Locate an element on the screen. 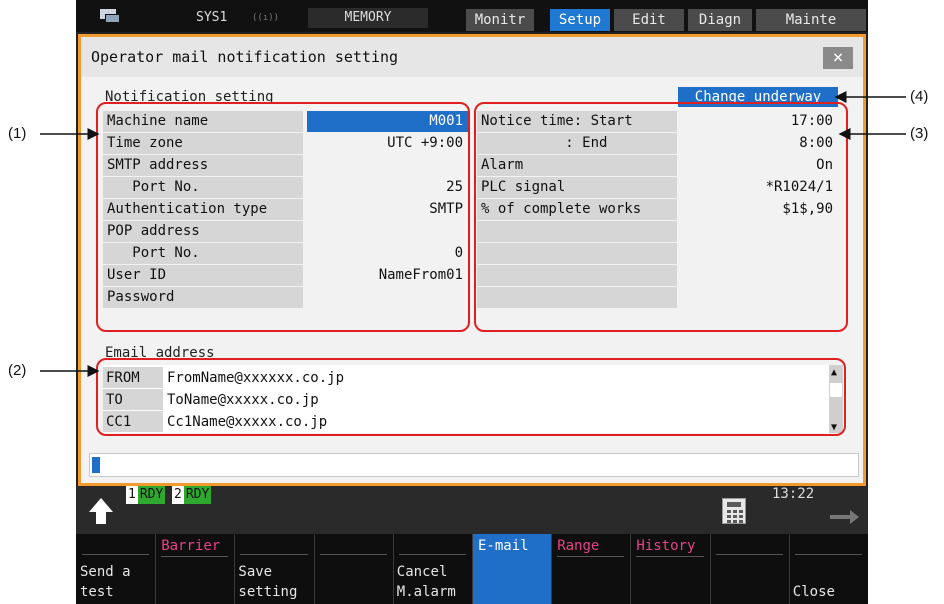 This screenshot has width=944, height=604. softkey-3: Save setting is located at coordinates (273, 569).